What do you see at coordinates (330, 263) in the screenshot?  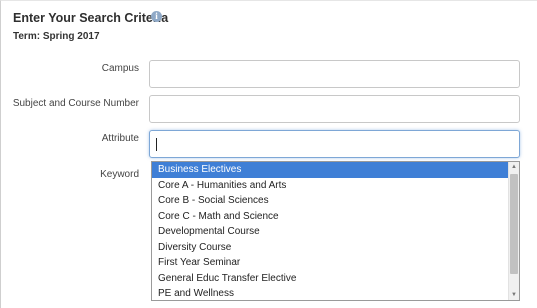 I see `dropdown-option-first-year-seminar: First Year Seminar` at bounding box center [330, 263].